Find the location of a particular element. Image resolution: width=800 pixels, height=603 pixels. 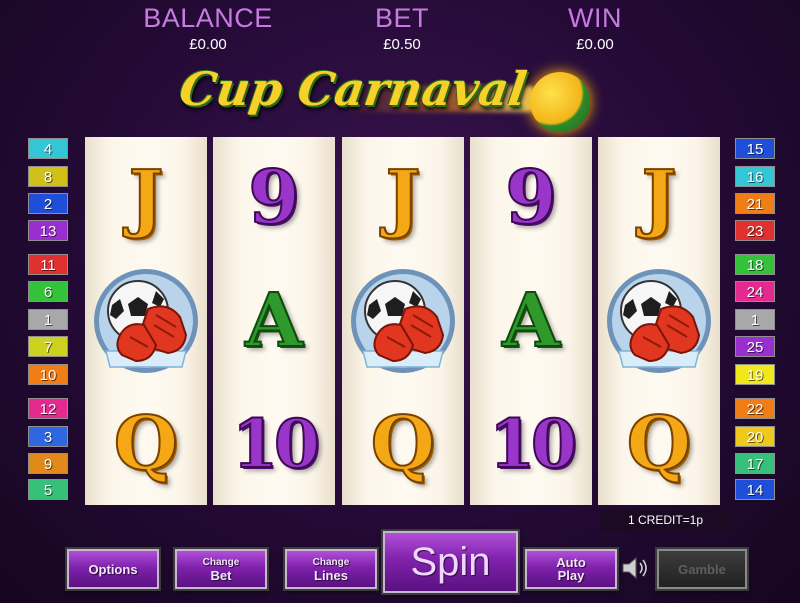

payline-left-8: 8 is located at coordinates (48, 176).